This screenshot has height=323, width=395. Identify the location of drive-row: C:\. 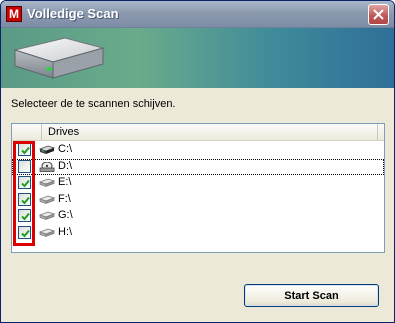
(198, 150).